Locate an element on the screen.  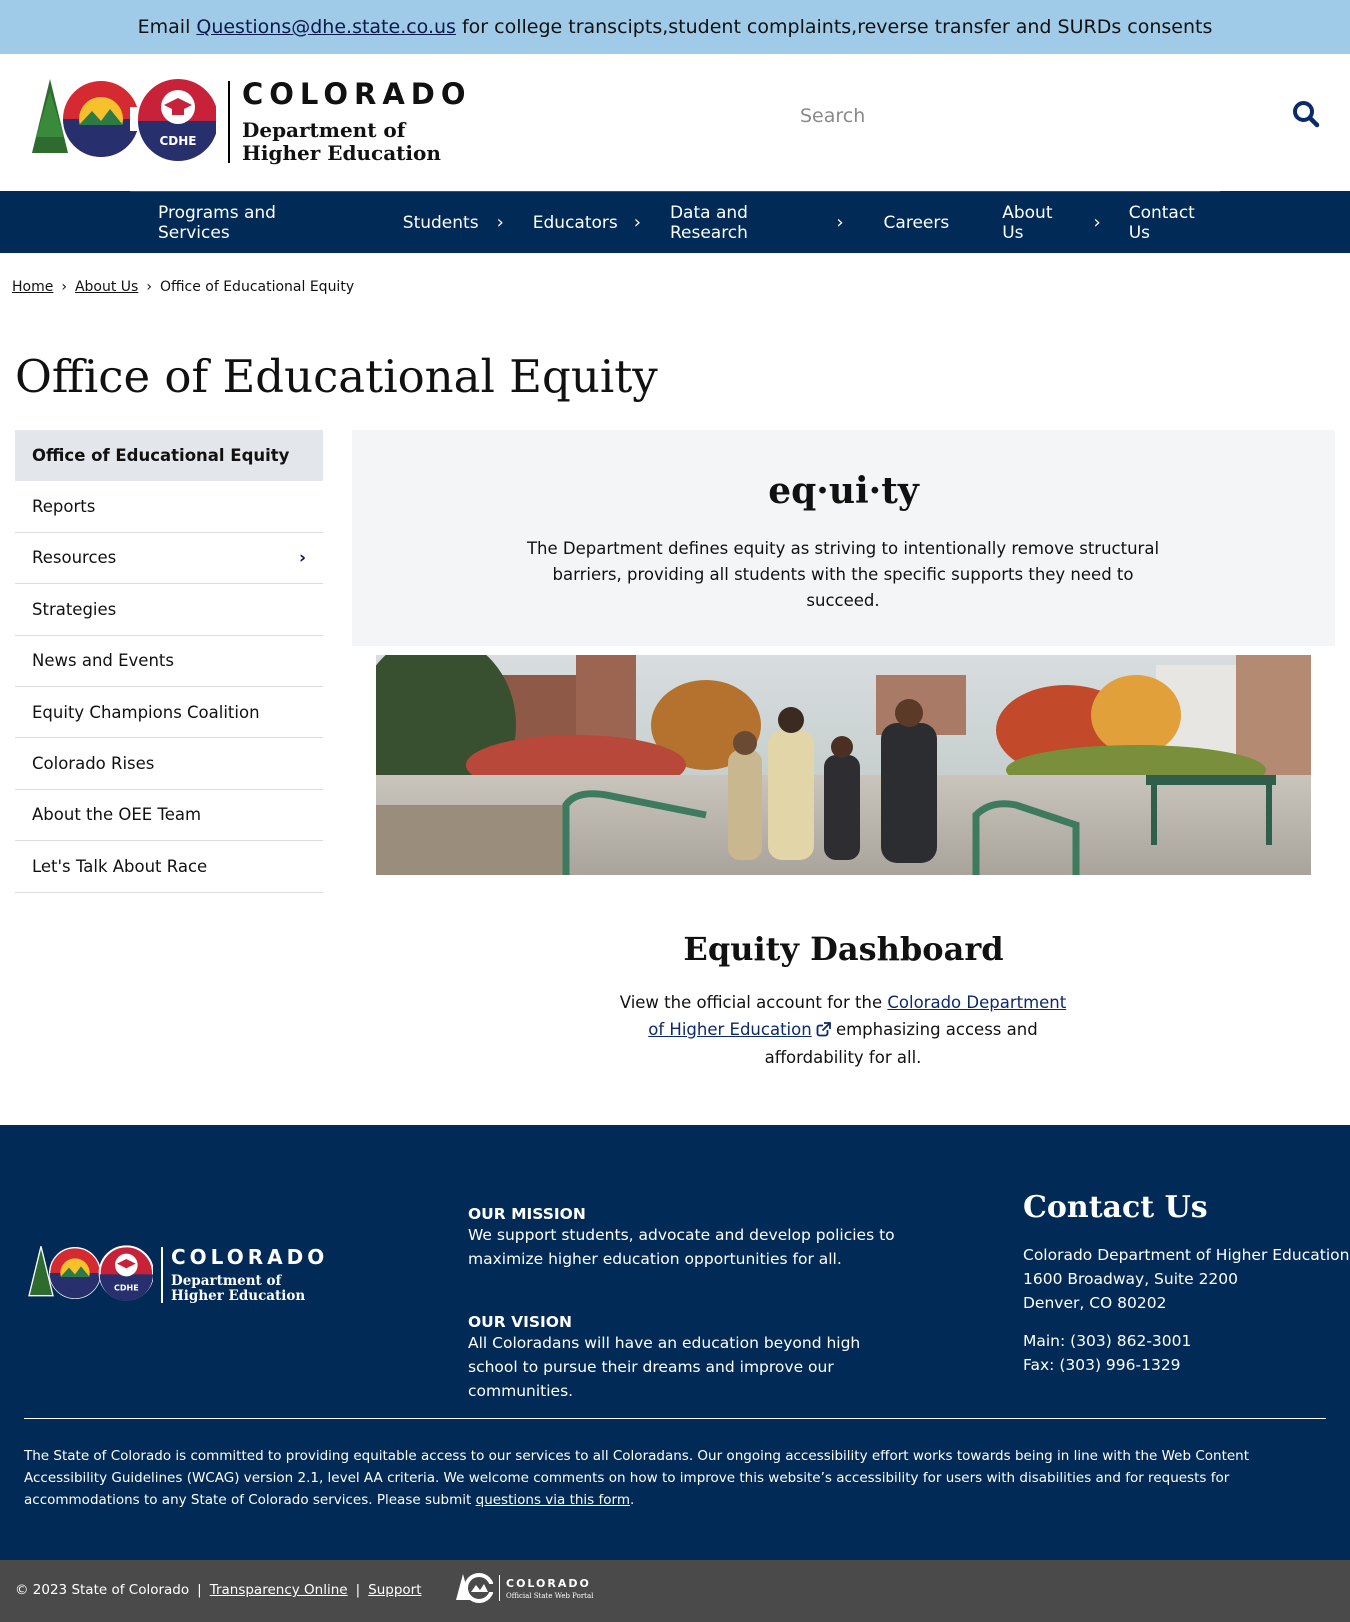
sidebar-item-label: Strategies is located at coordinates (74, 609).